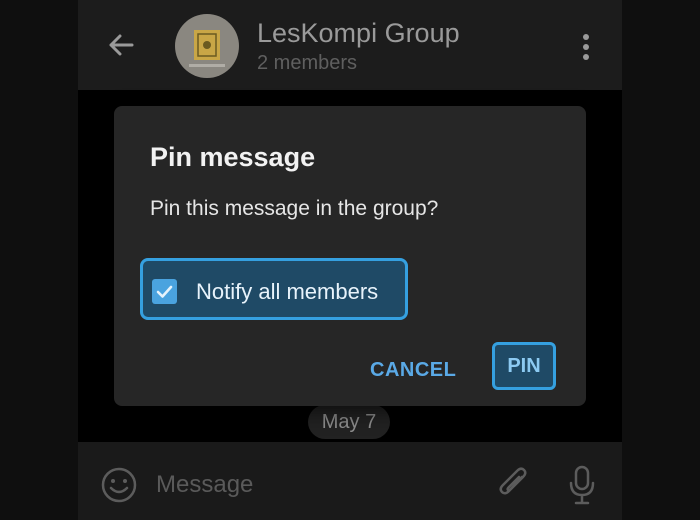 The width and height of the screenshot is (700, 520). Describe the element at coordinates (524, 366) in the screenshot. I see `pin-button: PIN` at that location.